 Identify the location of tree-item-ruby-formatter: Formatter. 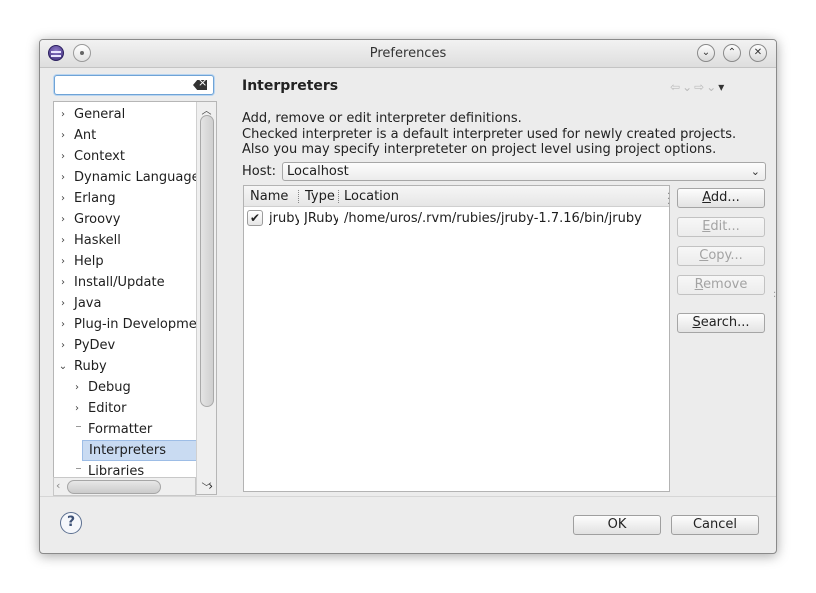
(125, 429).